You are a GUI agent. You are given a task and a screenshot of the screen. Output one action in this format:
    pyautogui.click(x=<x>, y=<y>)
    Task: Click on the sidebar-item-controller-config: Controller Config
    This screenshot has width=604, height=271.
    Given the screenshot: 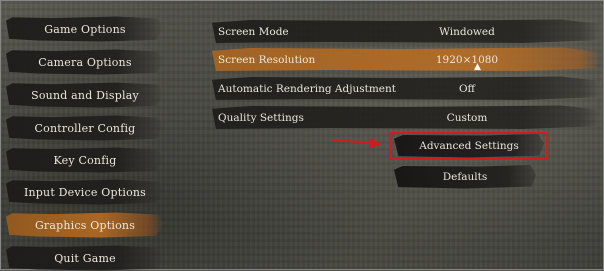 What is the action you would take?
    pyautogui.click(x=85, y=128)
    